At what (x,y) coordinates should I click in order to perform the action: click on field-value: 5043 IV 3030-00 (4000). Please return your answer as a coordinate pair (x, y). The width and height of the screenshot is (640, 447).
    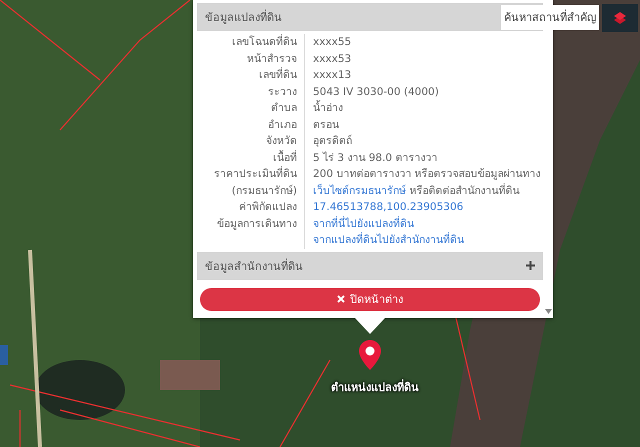
    Looking at the image, I should click on (376, 92).